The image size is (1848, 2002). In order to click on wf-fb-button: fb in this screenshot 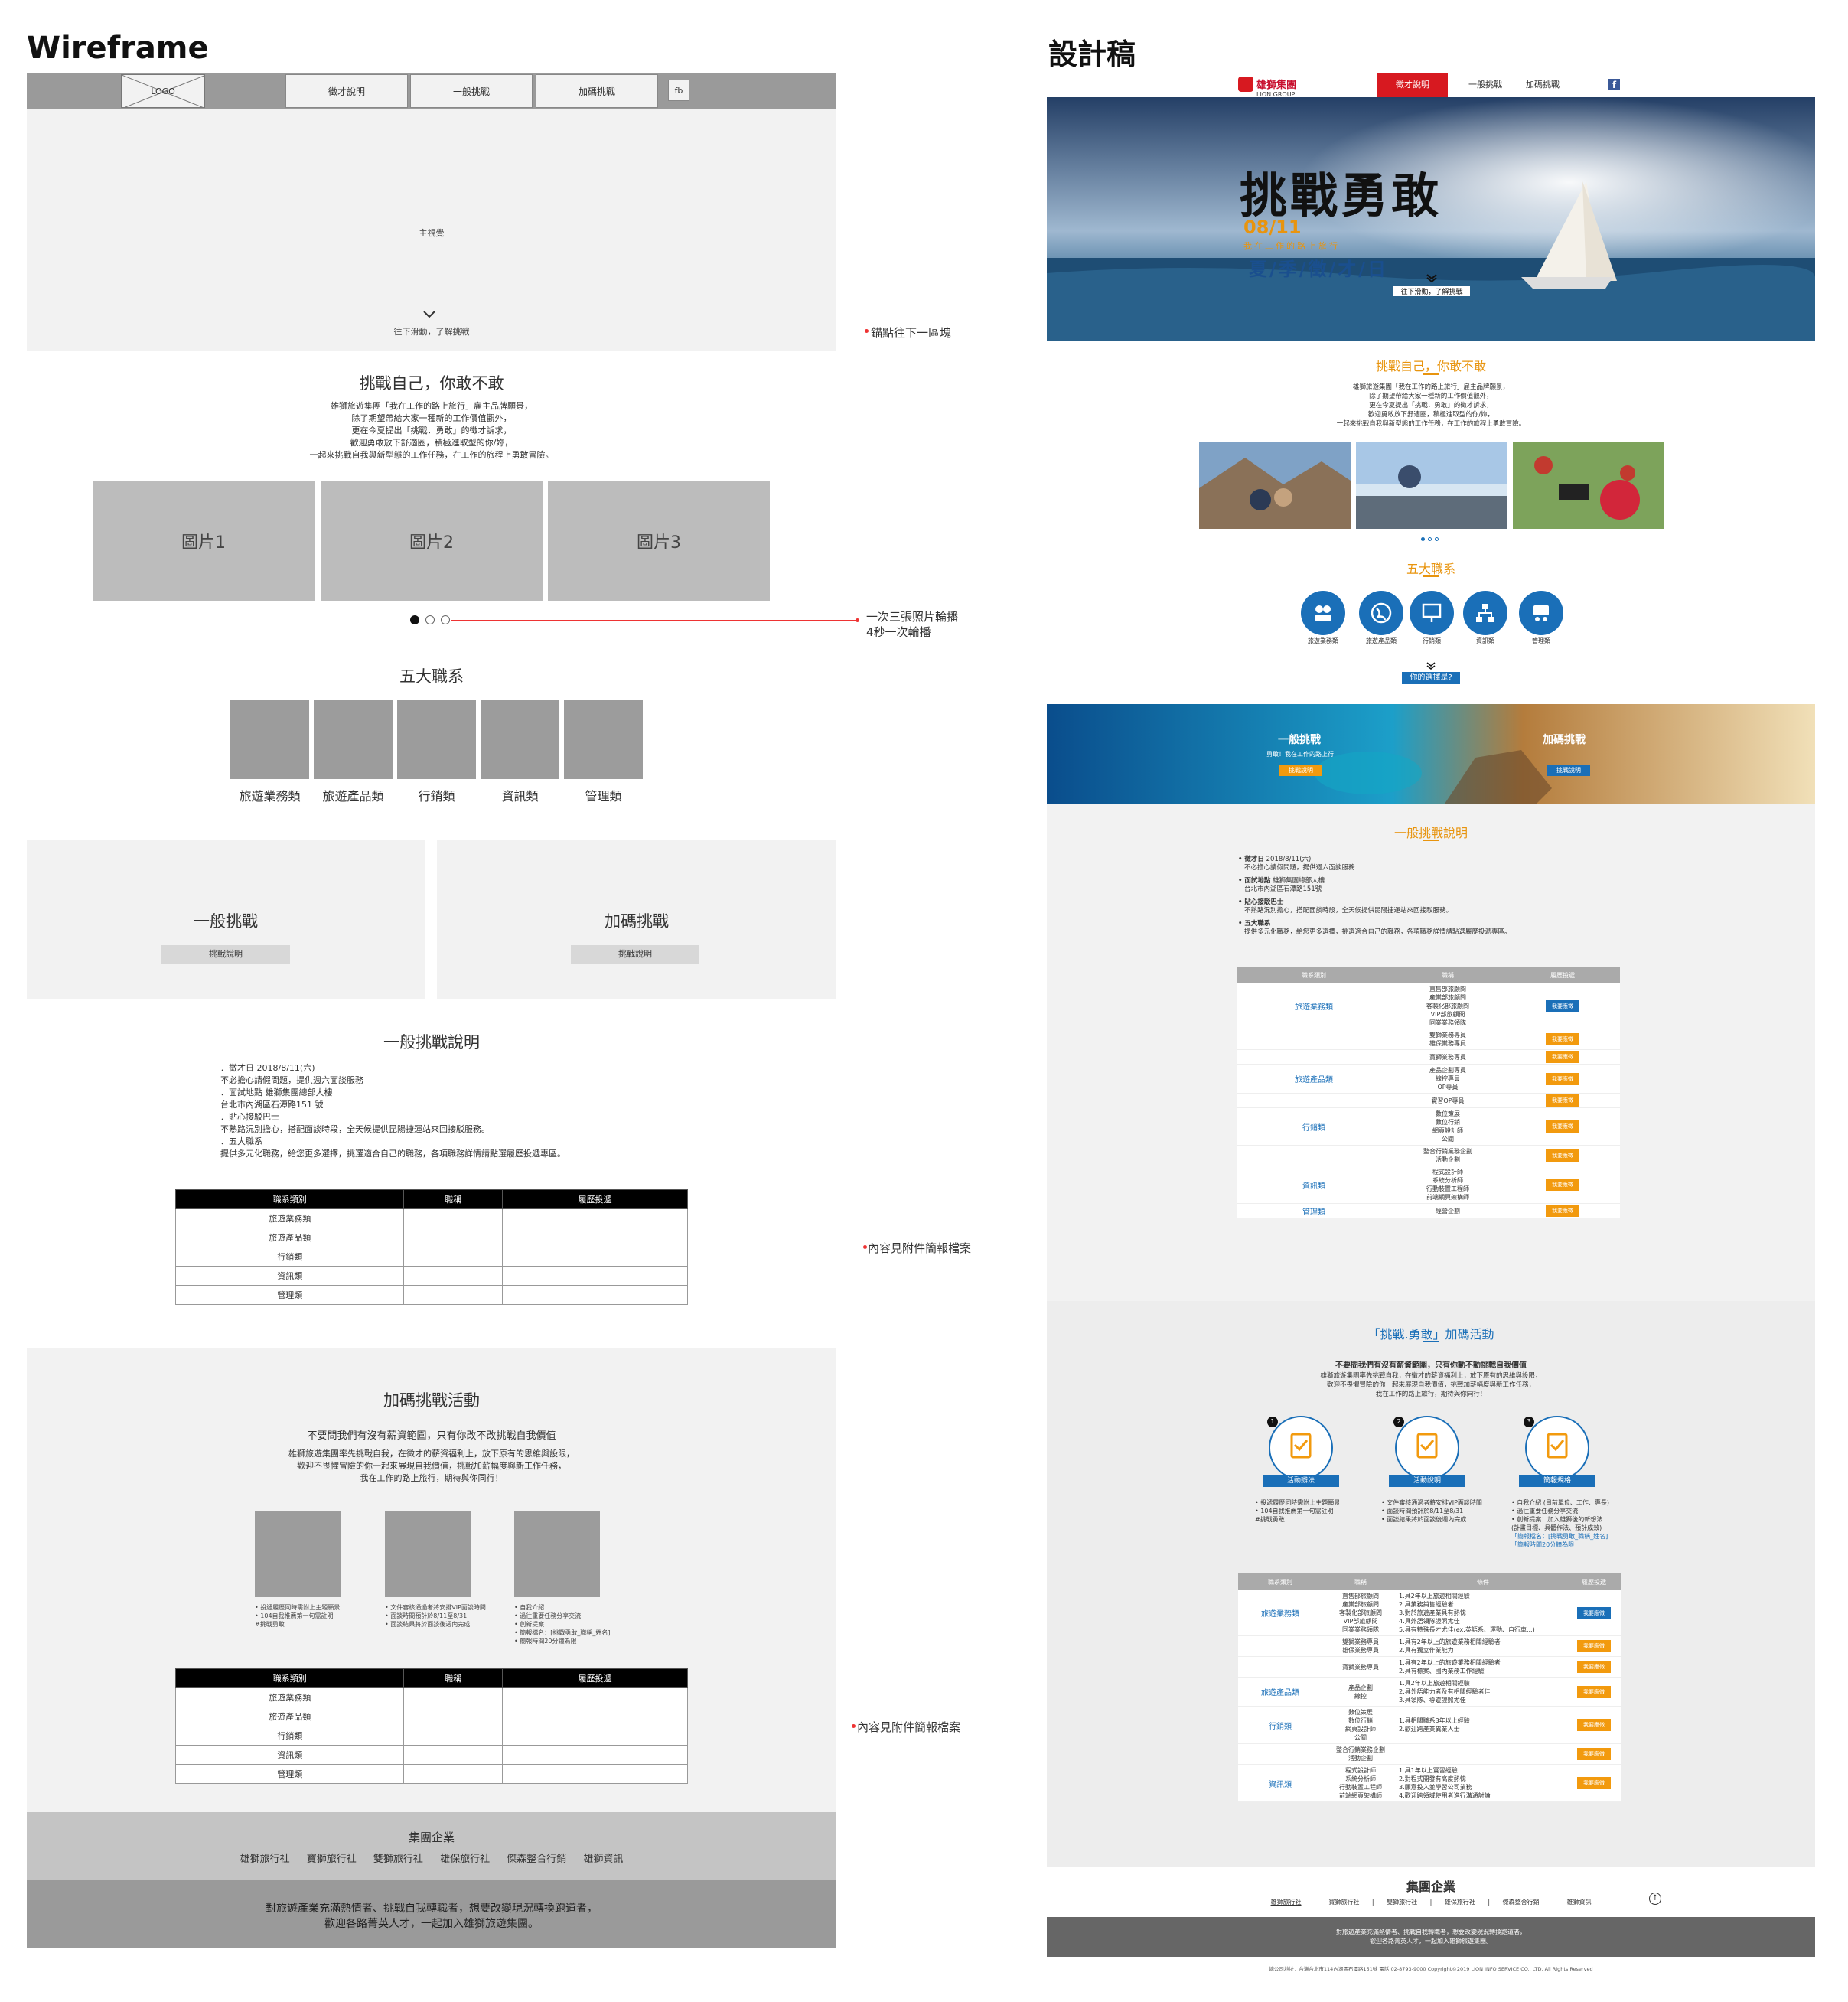, I will do `click(678, 90)`.